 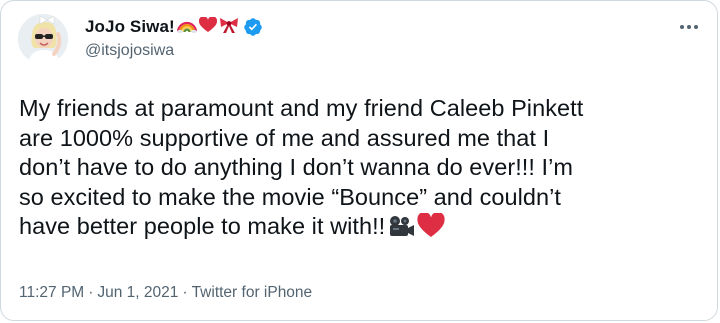 What do you see at coordinates (689, 27) in the screenshot?
I see `more-options-icon` at bounding box center [689, 27].